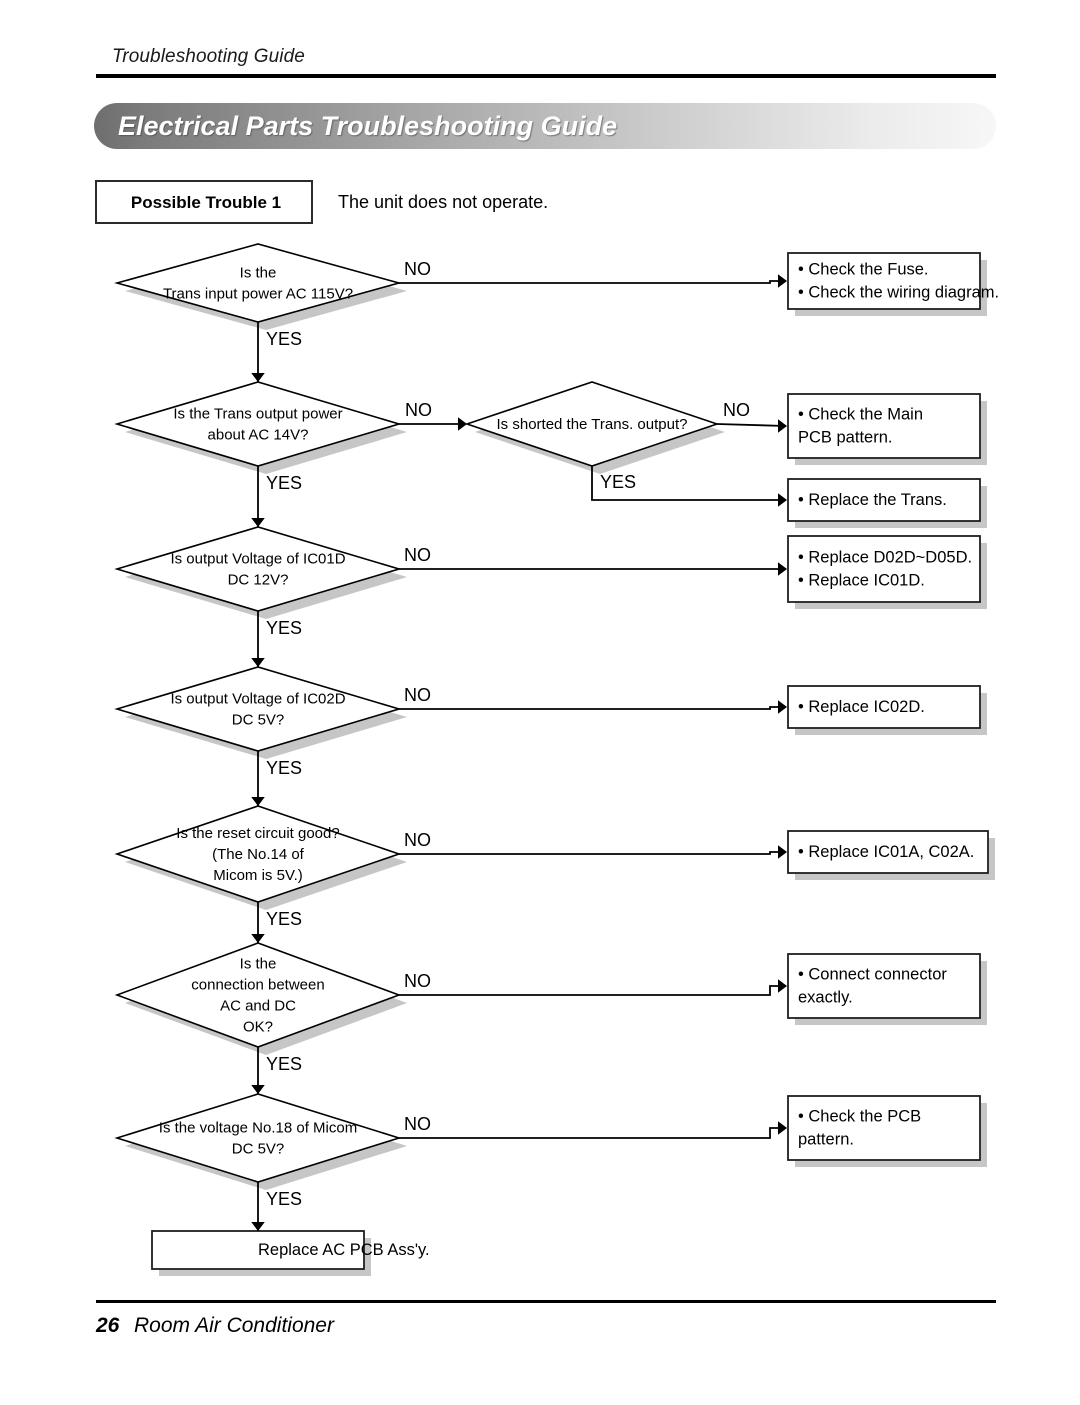 The width and height of the screenshot is (1080, 1405). Describe the element at coordinates (258, 1006) in the screenshot. I see `node-text-line: AC and DC` at that location.